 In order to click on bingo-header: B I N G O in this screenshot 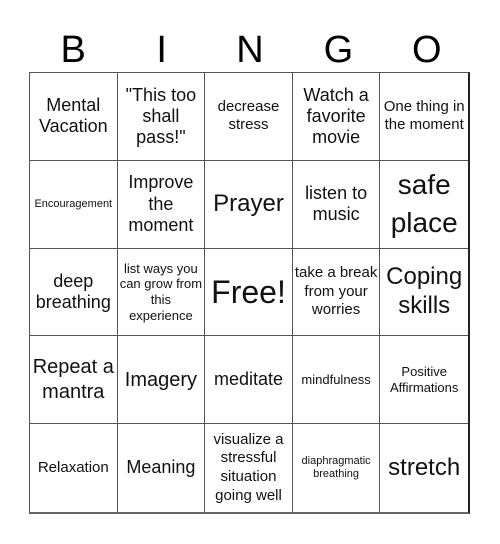, I will do `click(250, 50)`.